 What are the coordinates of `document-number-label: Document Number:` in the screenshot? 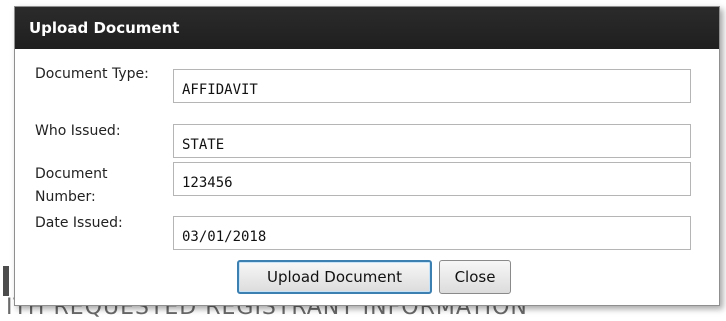 It's located at (71, 185).